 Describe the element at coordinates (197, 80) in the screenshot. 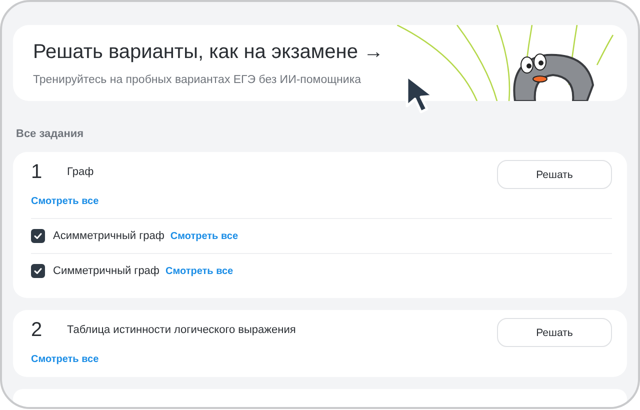

I see `banner-subtitle: Тренируйтесь на пробных вариантах ЕГЭ без ИИ-помощника` at that location.